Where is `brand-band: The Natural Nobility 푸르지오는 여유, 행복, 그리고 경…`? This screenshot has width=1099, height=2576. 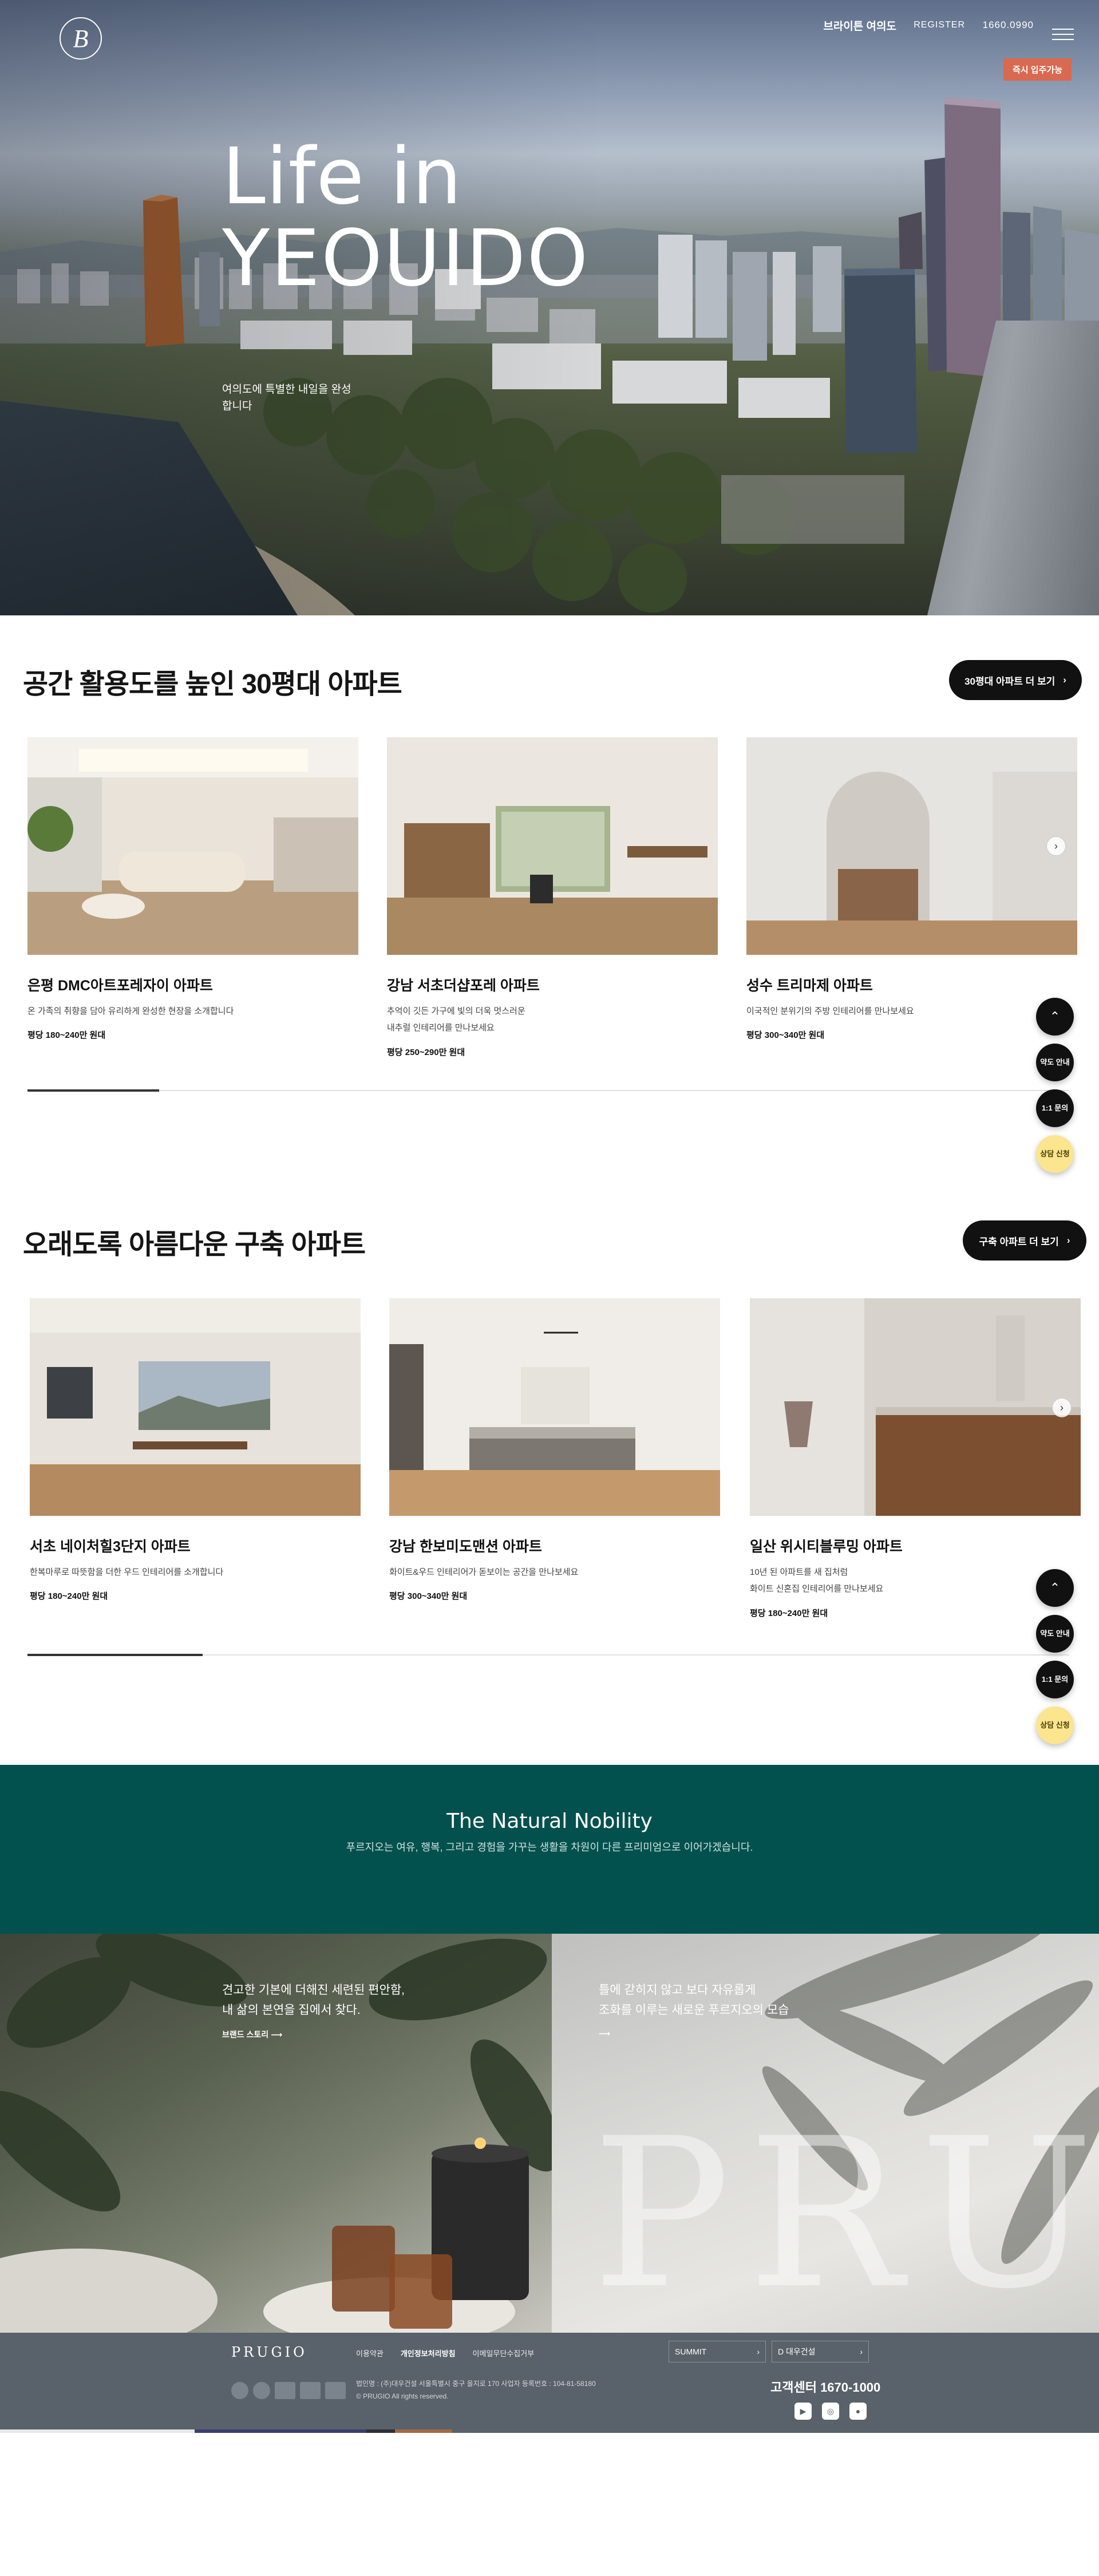
brand-band: The Natural Nobility 푸르지오는 여유, 행복, 그리고 경… is located at coordinates (549, 1849).